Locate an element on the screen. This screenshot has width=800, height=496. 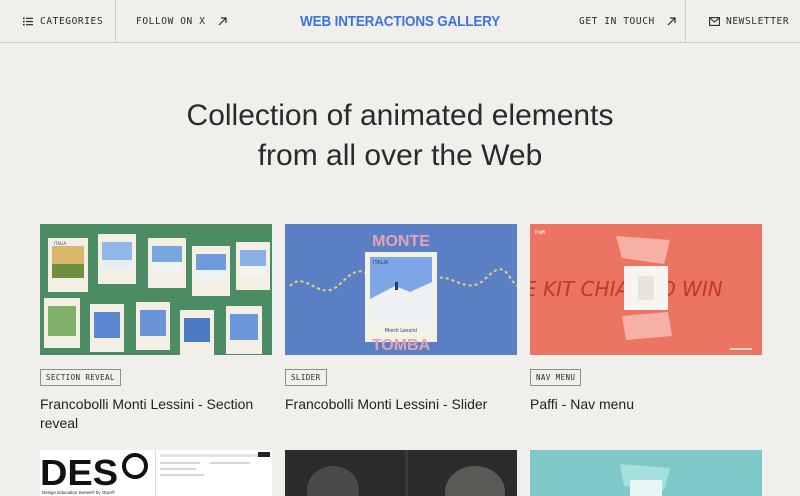
card-nav-menu: Paffi E KIT CHIA TTO WIN is located at coordinates (646, 289).